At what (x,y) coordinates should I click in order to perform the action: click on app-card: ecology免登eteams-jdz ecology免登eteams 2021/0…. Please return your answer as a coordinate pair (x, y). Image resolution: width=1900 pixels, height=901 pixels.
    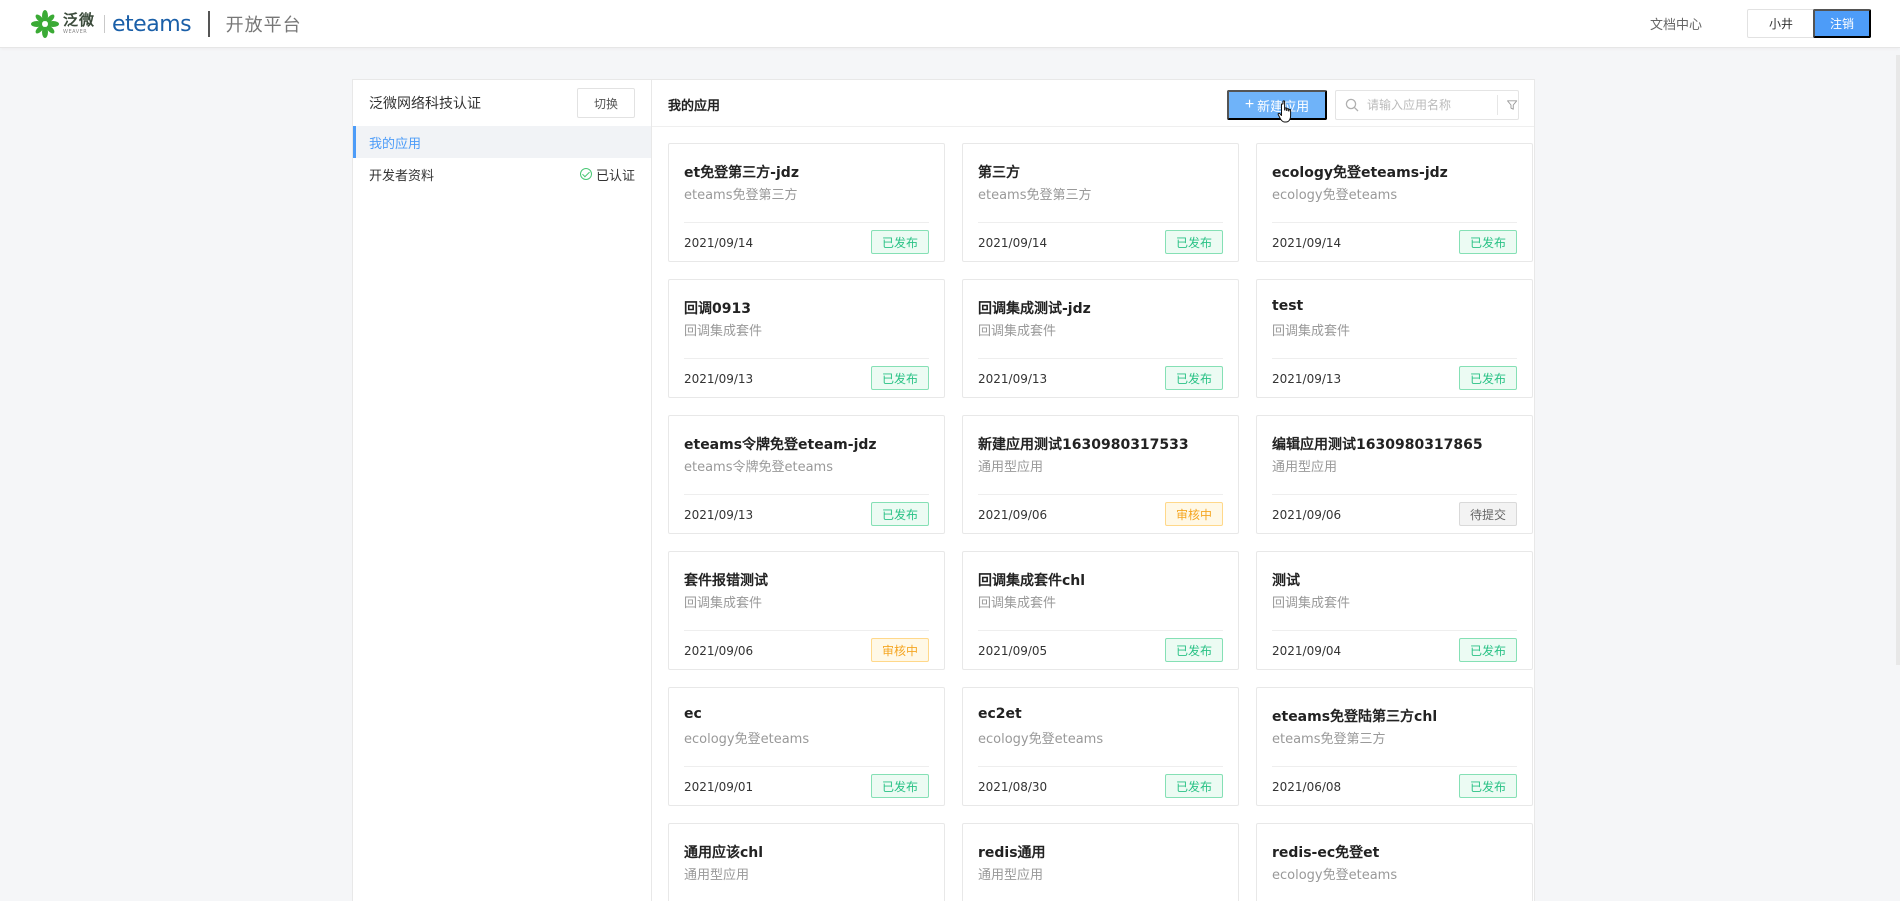
    Looking at the image, I should click on (1394, 202).